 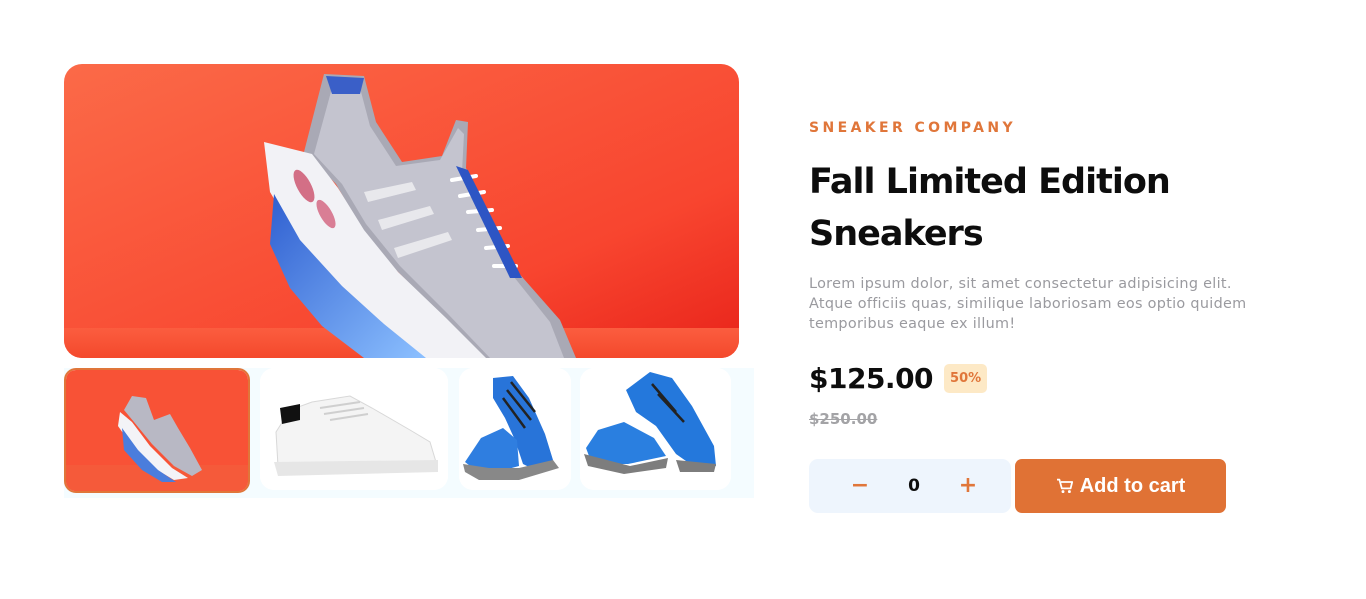 I want to click on product-title-line2: Sneakers, so click(x=896, y=234).